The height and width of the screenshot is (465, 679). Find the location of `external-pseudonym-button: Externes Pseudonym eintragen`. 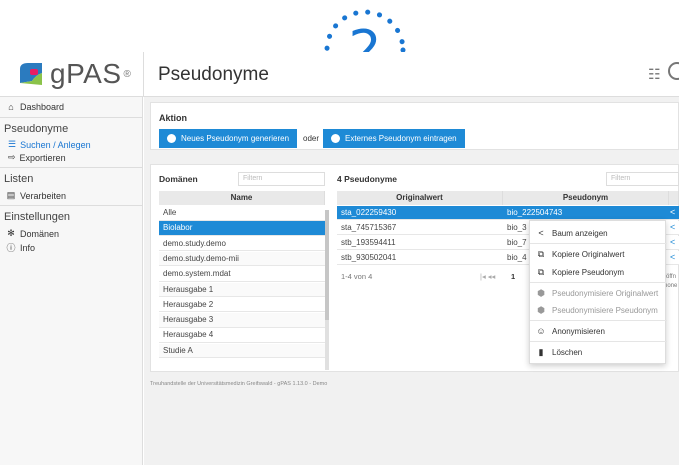

external-pseudonym-button: Externes Pseudonym eintragen is located at coordinates (394, 138).